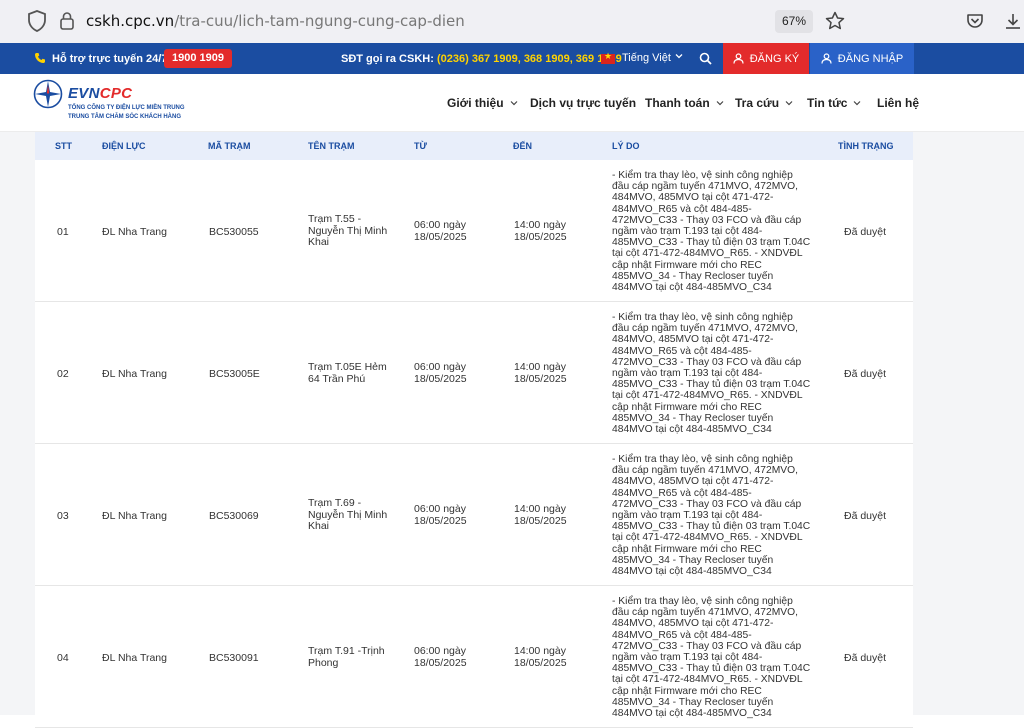  Describe the element at coordinates (63, 516) in the screenshot. I see `cell-stt: 03` at that location.